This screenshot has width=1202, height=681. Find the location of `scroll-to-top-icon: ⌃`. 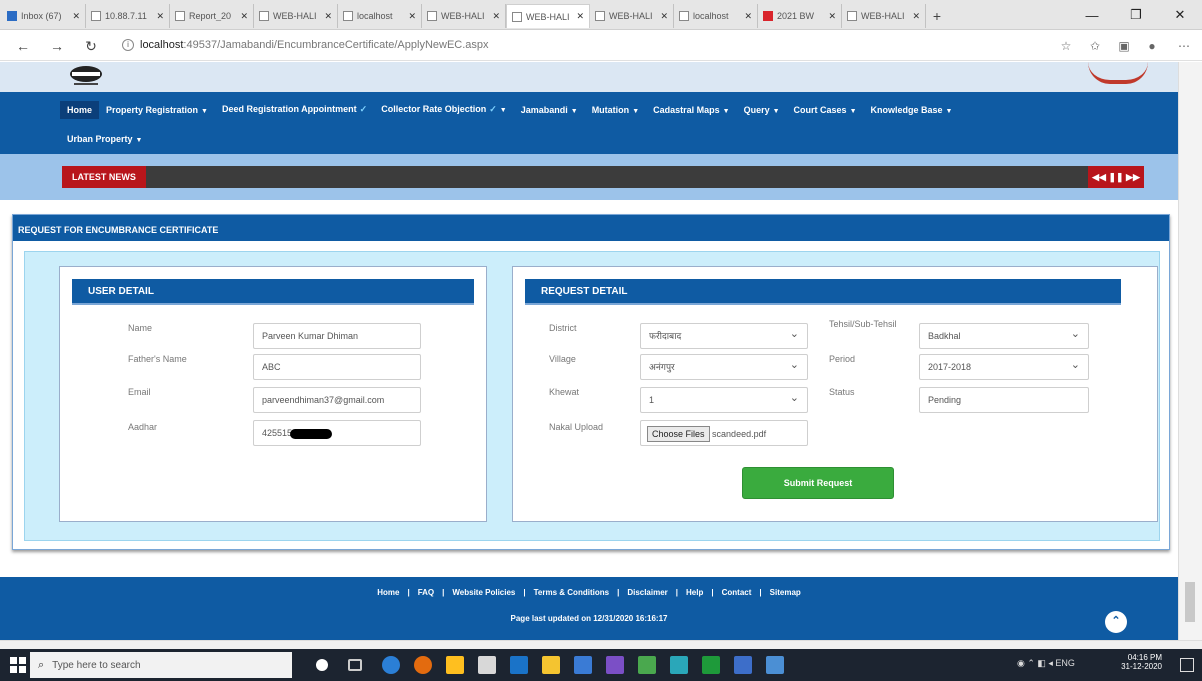

scroll-to-top-icon: ⌃ is located at coordinates (1116, 622).